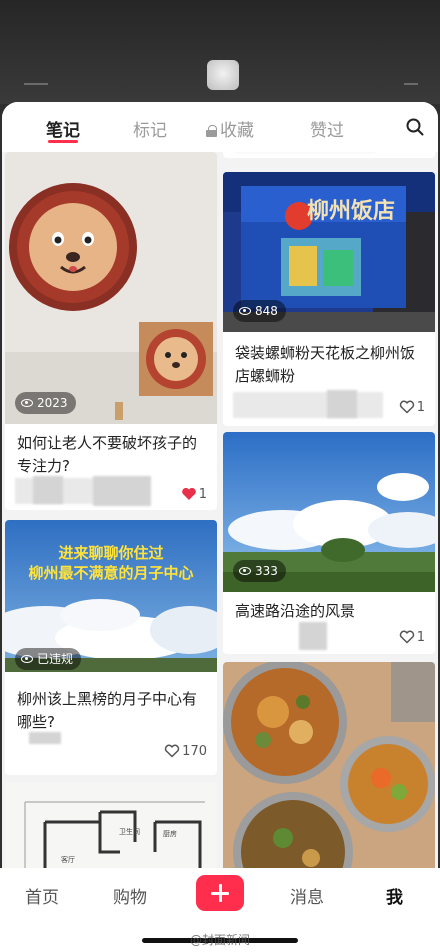  Describe the element at coordinates (266, 571) in the screenshot. I see `view-count: 333` at that location.